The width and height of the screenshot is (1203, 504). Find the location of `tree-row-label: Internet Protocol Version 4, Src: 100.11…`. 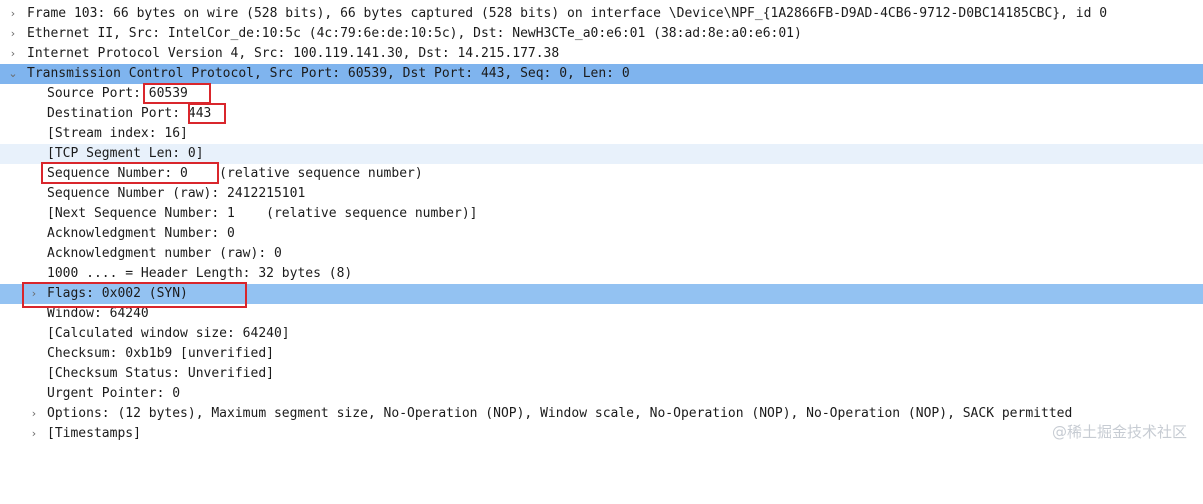

tree-row-label: Internet Protocol Version 4, Src: 100.11… is located at coordinates (293, 53).